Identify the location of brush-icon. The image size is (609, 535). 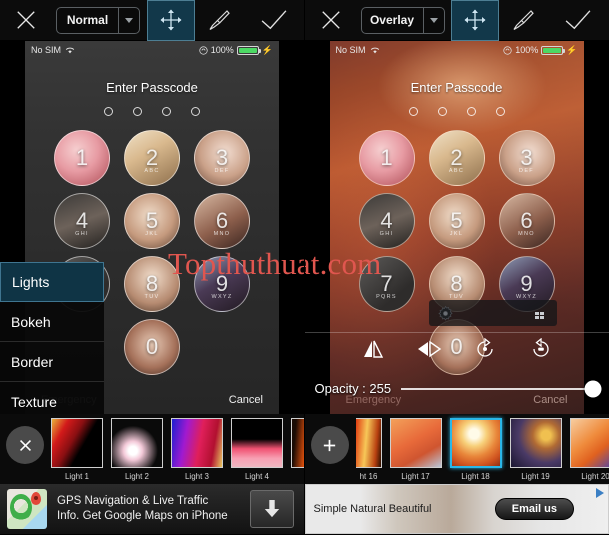
(219, 20).